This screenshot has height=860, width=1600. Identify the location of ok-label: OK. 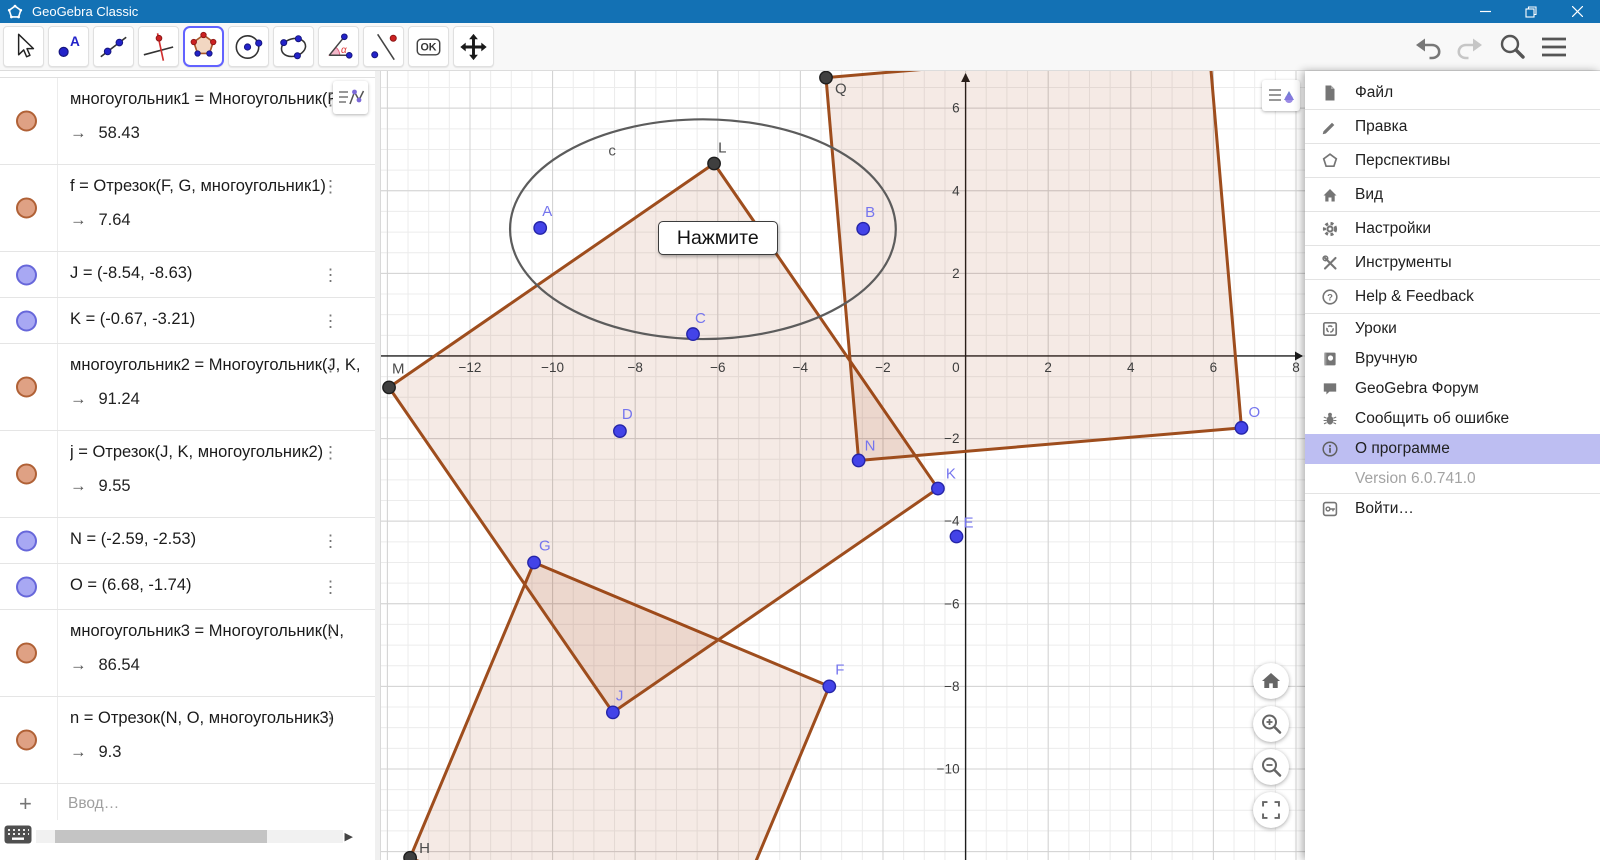
(428, 47).